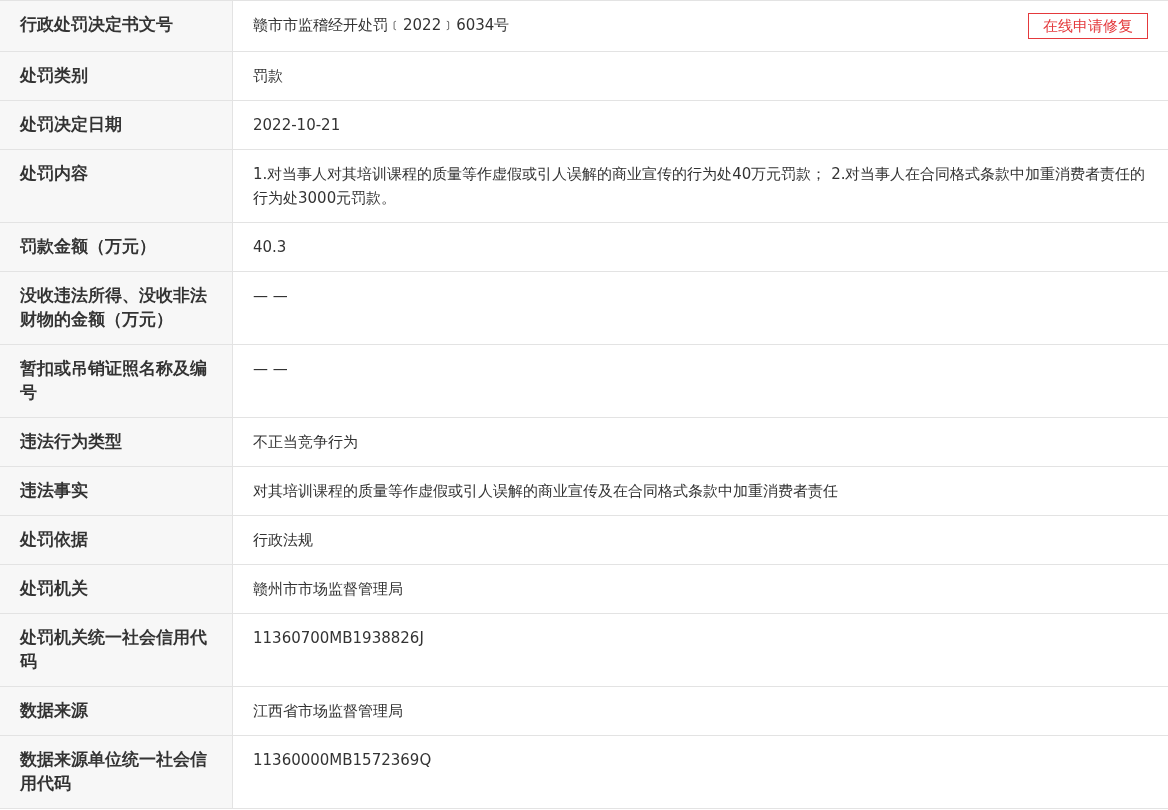  What do you see at coordinates (342, 760) in the screenshot?
I see `field-value: 11360000MB1572369Q` at bounding box center [342, 760].